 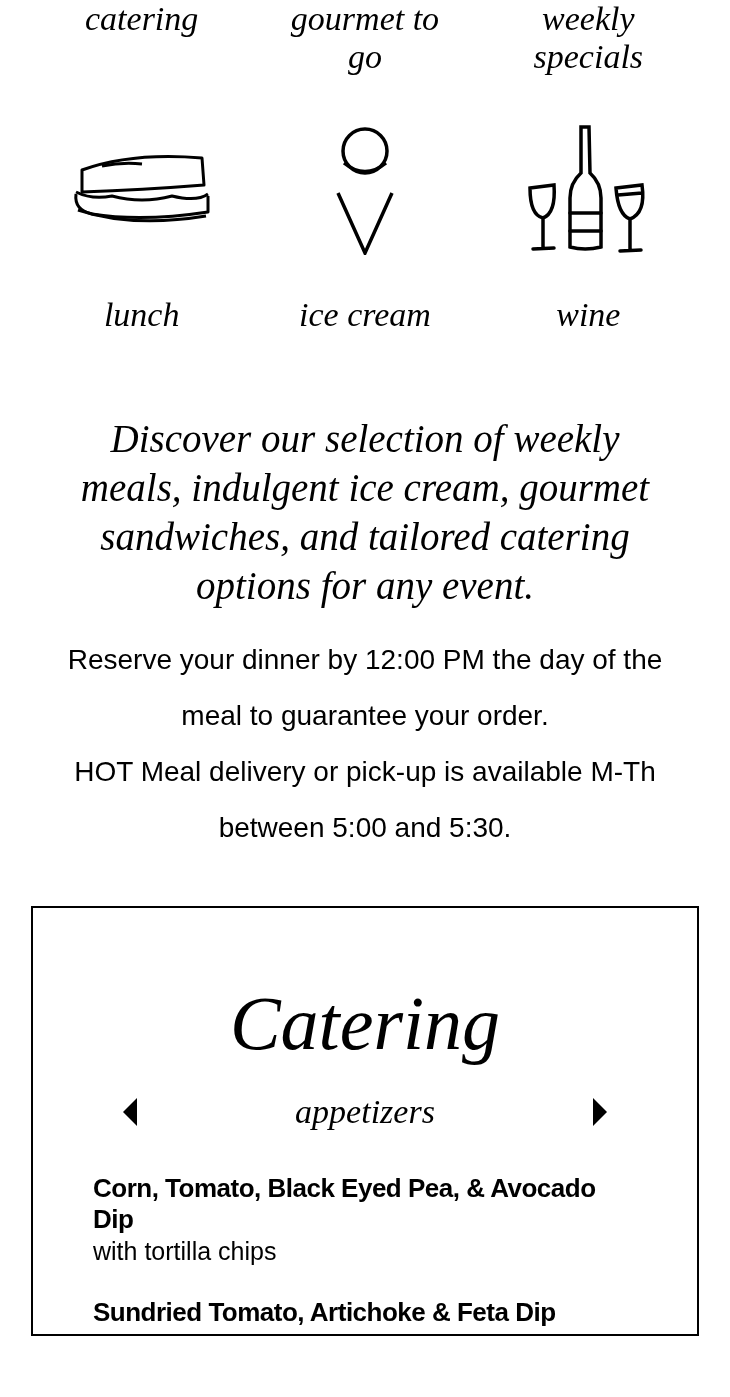 I want to click on notice-text: Reserve your dinner by 12:00 PM the day of the meal to guarantee your order., so click(x=365, y=688).